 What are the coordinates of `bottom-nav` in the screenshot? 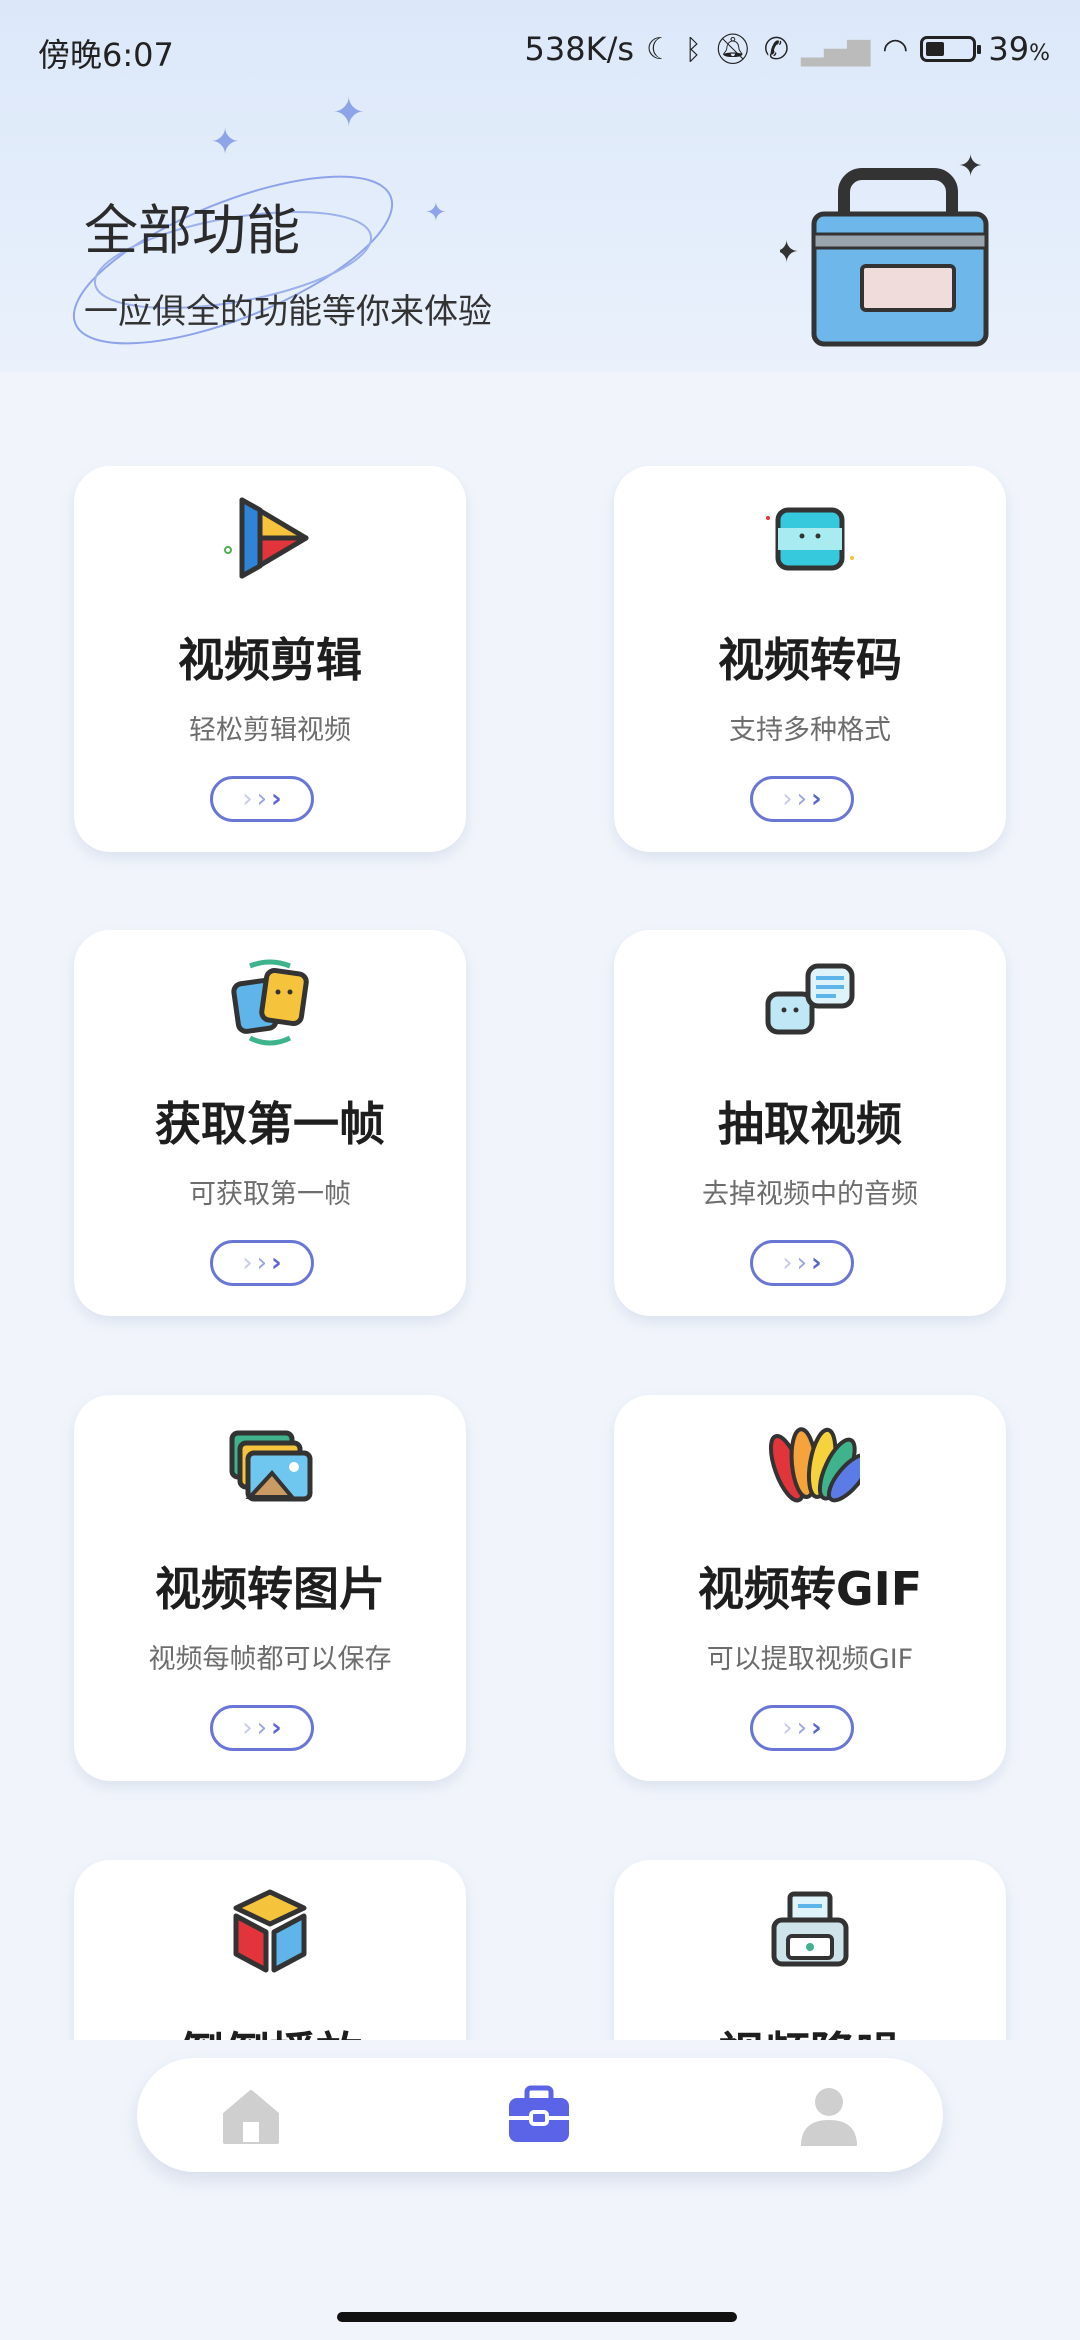 It's located at (540, 2115).